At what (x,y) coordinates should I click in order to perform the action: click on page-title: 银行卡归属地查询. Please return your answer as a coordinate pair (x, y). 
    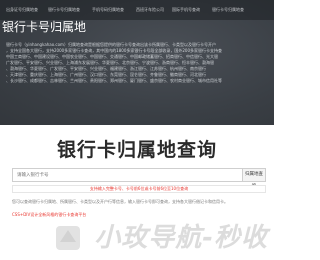
    Looking at the image, I should click on (136, 150).